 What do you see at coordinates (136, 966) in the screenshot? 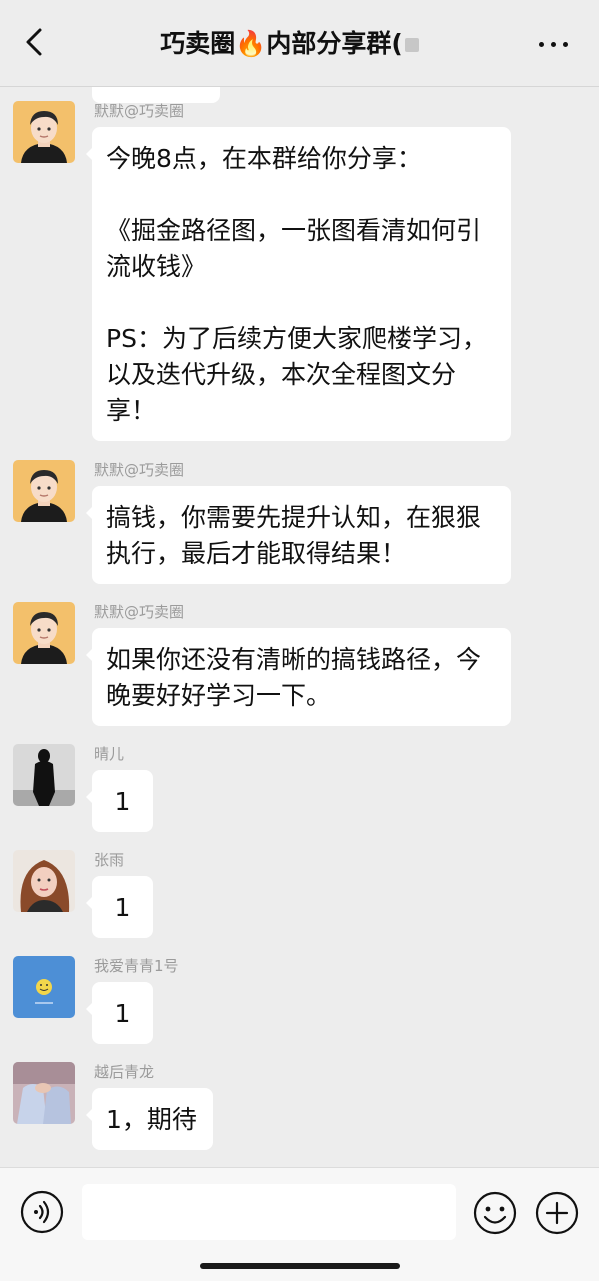
I see `sender-name: 我爱青青1号` at bounding box center [136, 966].